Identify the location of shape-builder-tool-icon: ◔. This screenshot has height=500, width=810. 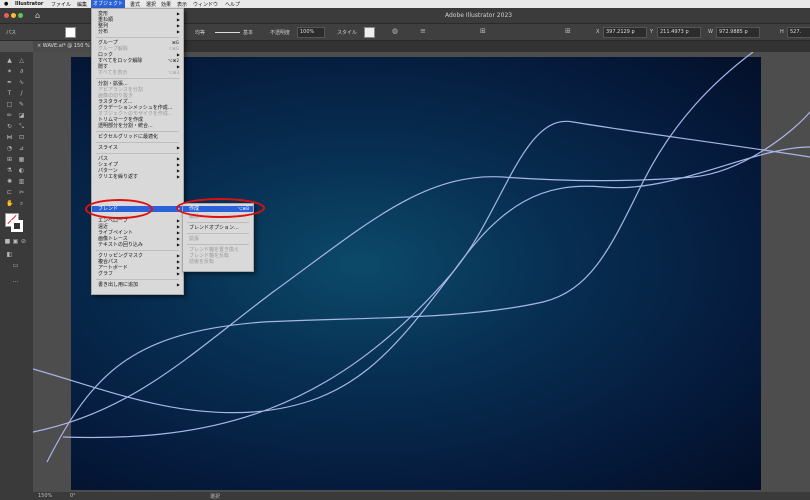
(9, 148).